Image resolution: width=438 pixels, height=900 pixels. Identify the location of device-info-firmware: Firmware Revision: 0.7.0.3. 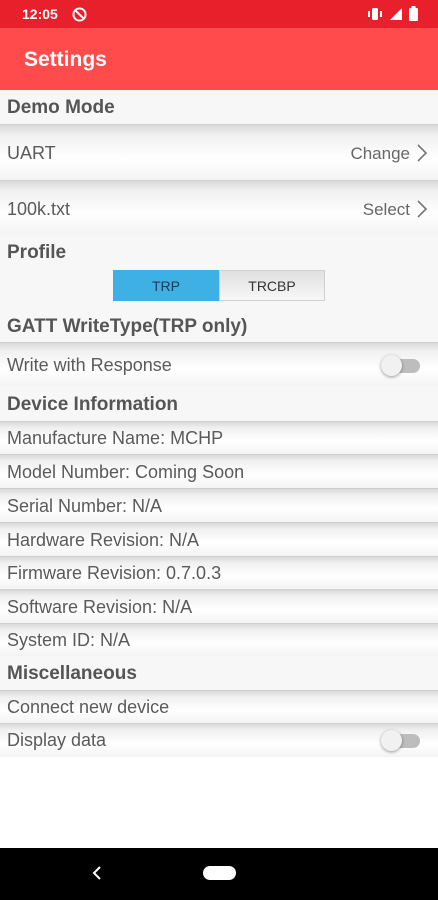
(219, 572).